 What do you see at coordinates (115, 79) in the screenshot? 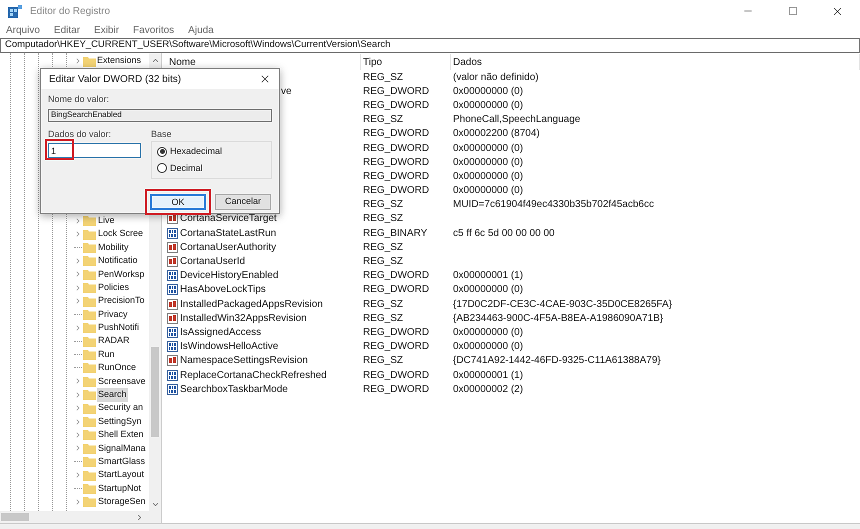
I see `dialog-title: Editar Valor DWORD (32 bits)` at bounding box center [115, 79].